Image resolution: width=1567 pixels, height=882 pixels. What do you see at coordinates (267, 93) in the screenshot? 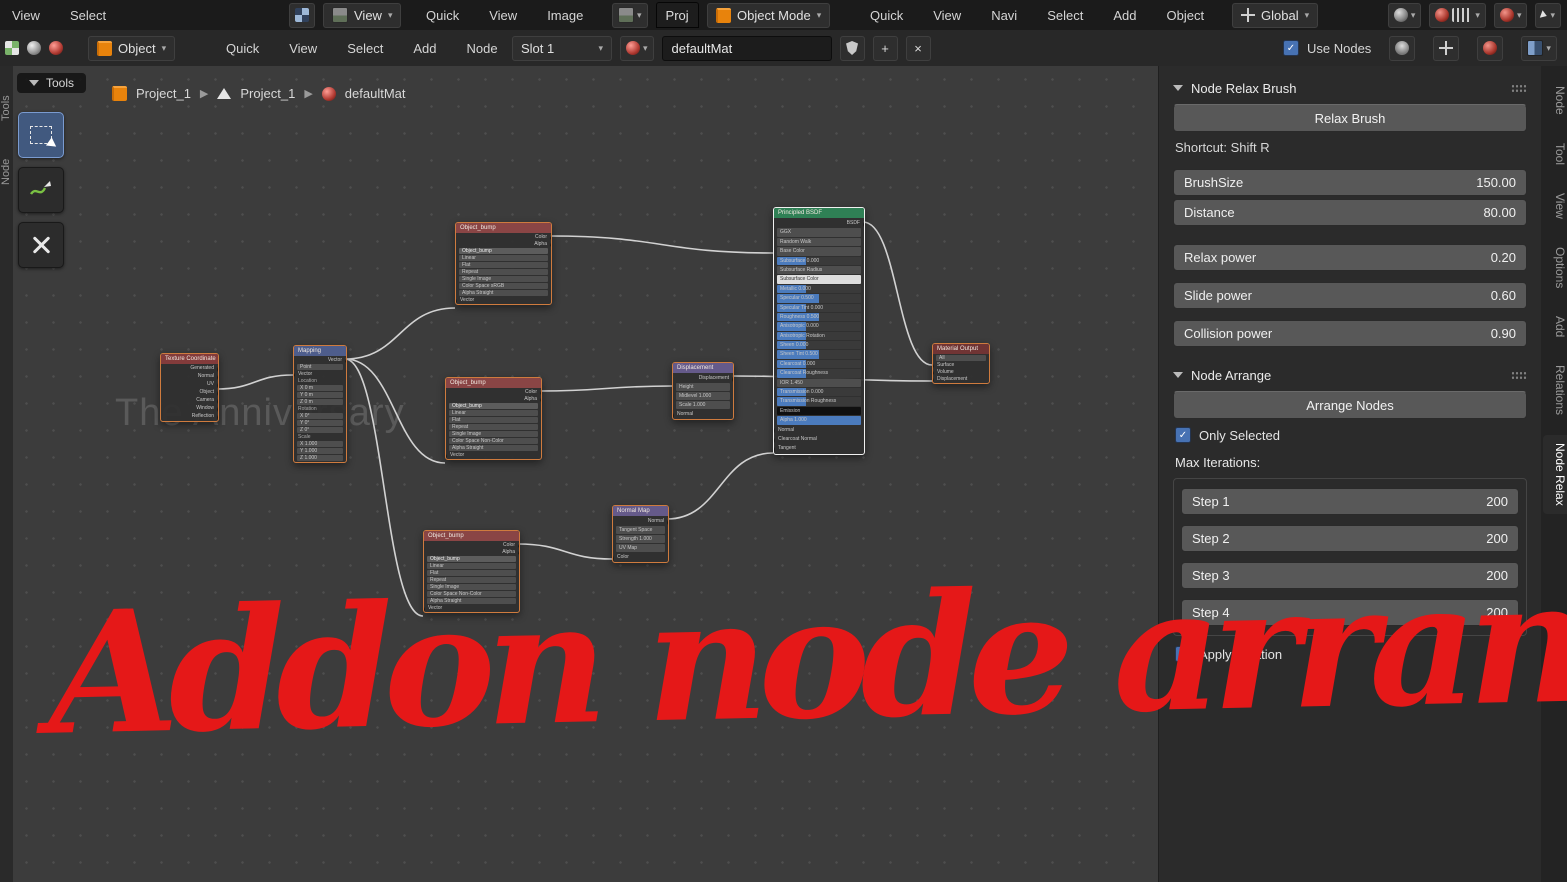
I see `breadcrumb-mesh: Project_1` at bounding box center [267, 93].